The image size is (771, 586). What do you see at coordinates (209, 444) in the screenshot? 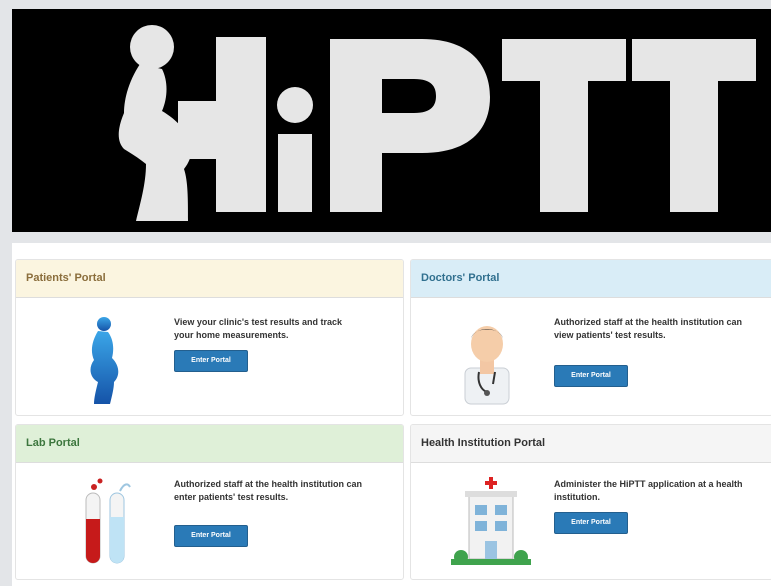
I see `panel-title: Lab Portal` at bounding box center [209, 444].